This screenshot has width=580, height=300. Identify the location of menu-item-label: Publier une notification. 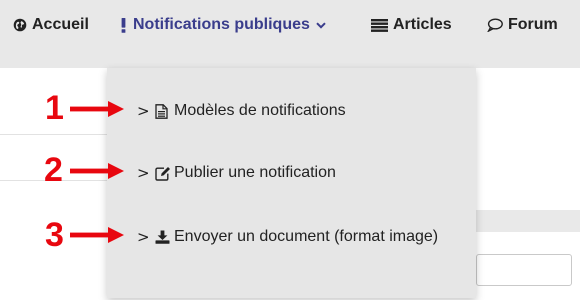
(255, 172).